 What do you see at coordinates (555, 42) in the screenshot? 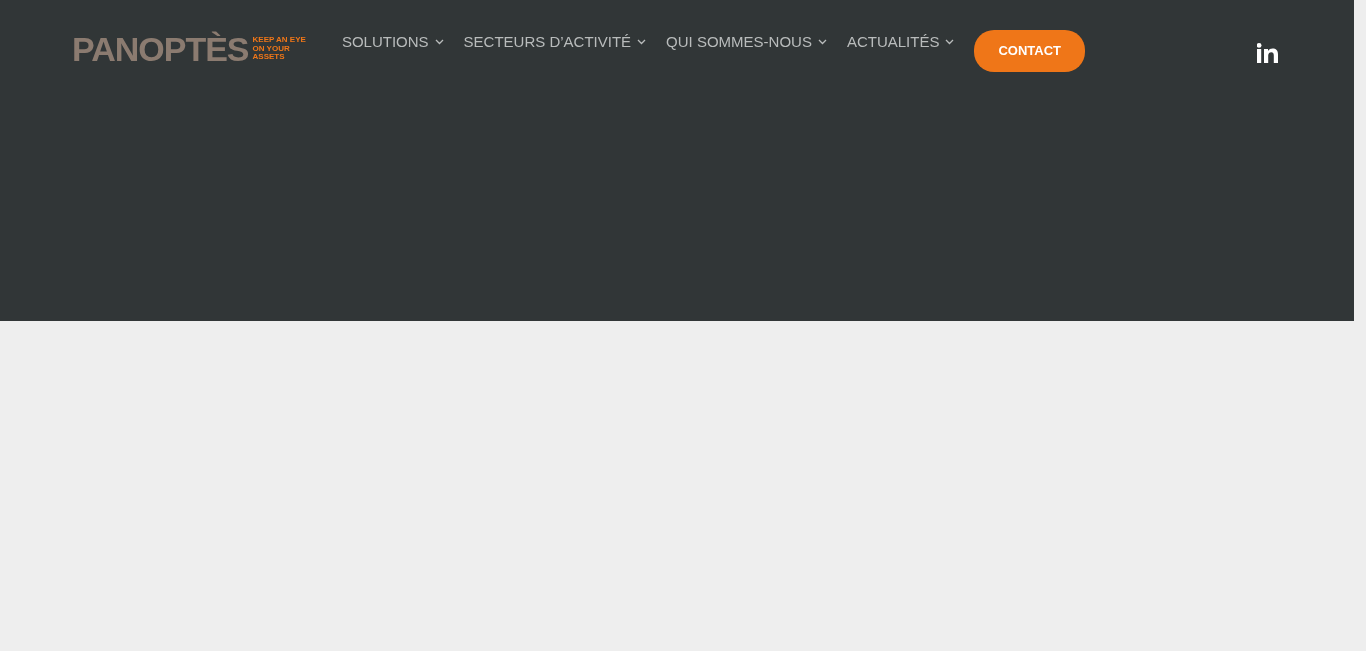
I see `nav-link: SECTEURS D’ACTIVITÉ` at bounding box center [555, 42].